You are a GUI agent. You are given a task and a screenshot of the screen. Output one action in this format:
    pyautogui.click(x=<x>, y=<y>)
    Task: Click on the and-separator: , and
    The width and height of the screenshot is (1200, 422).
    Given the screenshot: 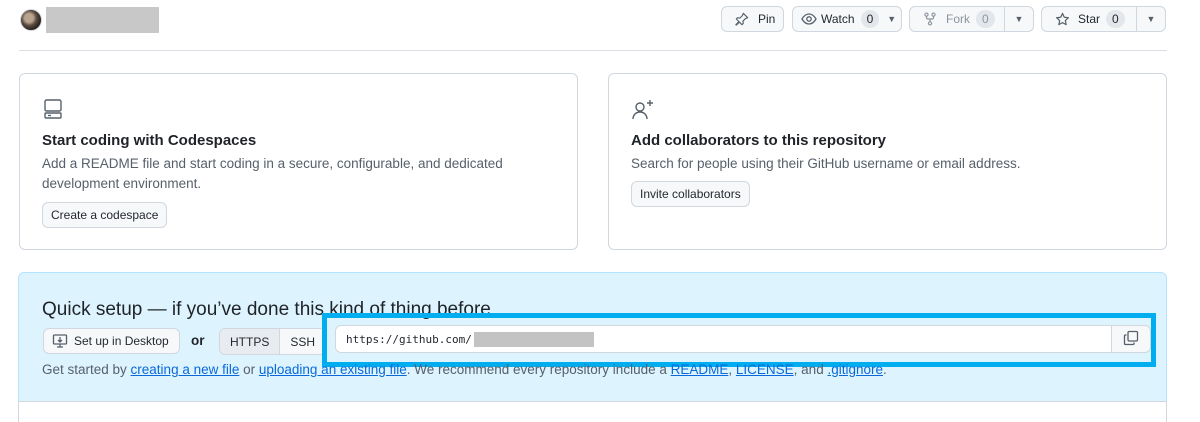 What is the action you would take?
    pyautogui.click(x=810, y=369)
    